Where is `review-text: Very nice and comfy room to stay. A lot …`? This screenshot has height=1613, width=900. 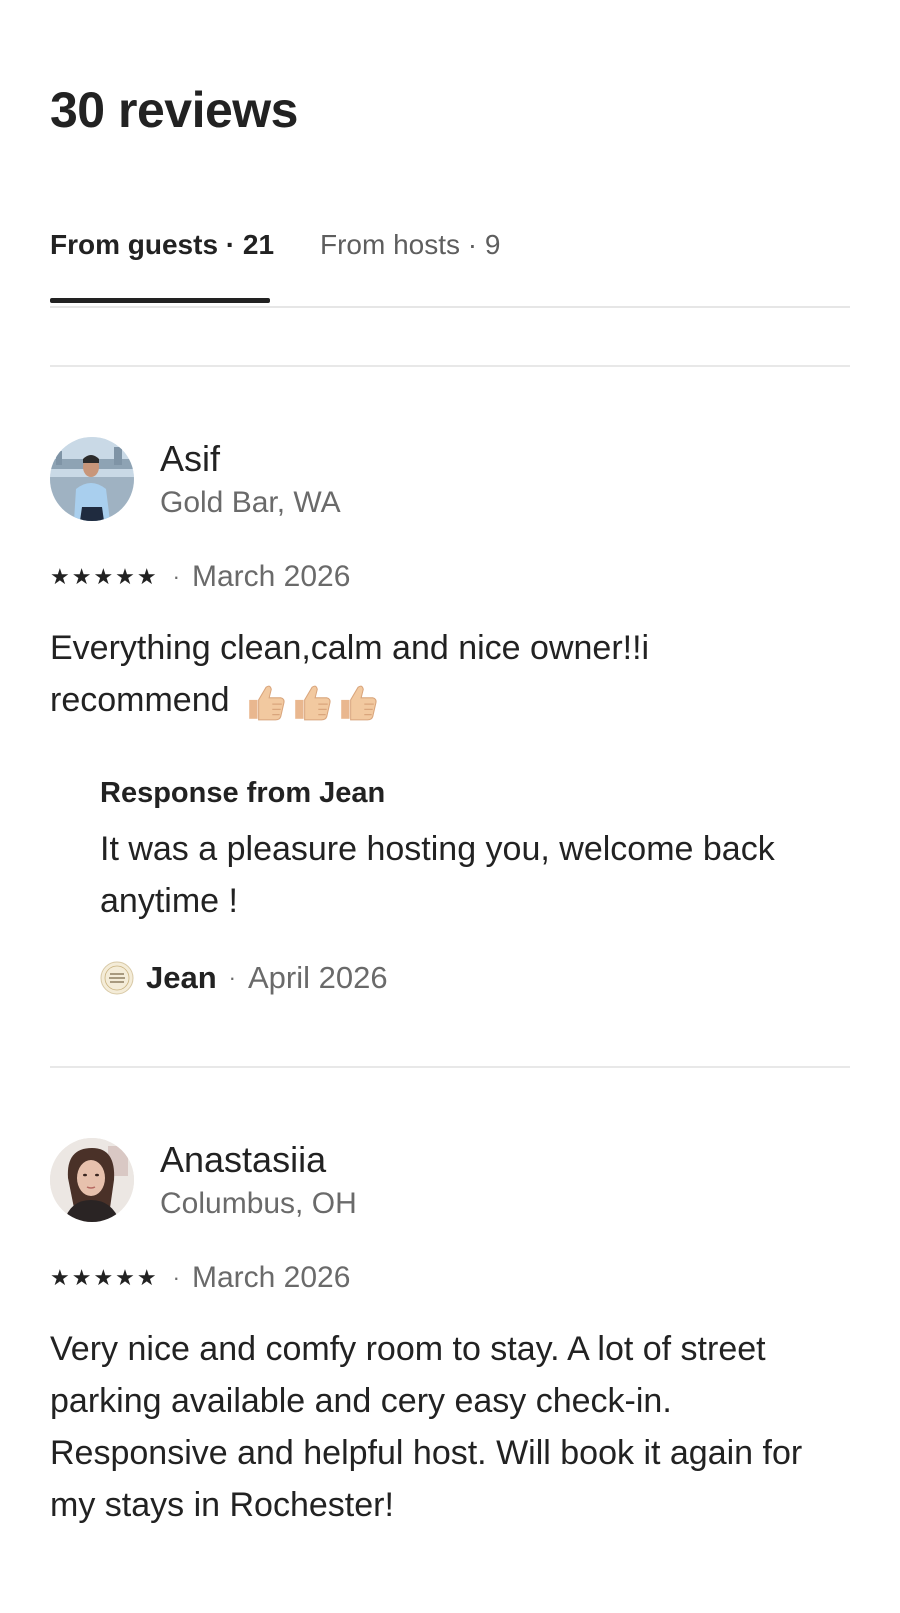 review-text: Very nice and comfy room to stay. A lot … is located at coordinates (426, 1427).